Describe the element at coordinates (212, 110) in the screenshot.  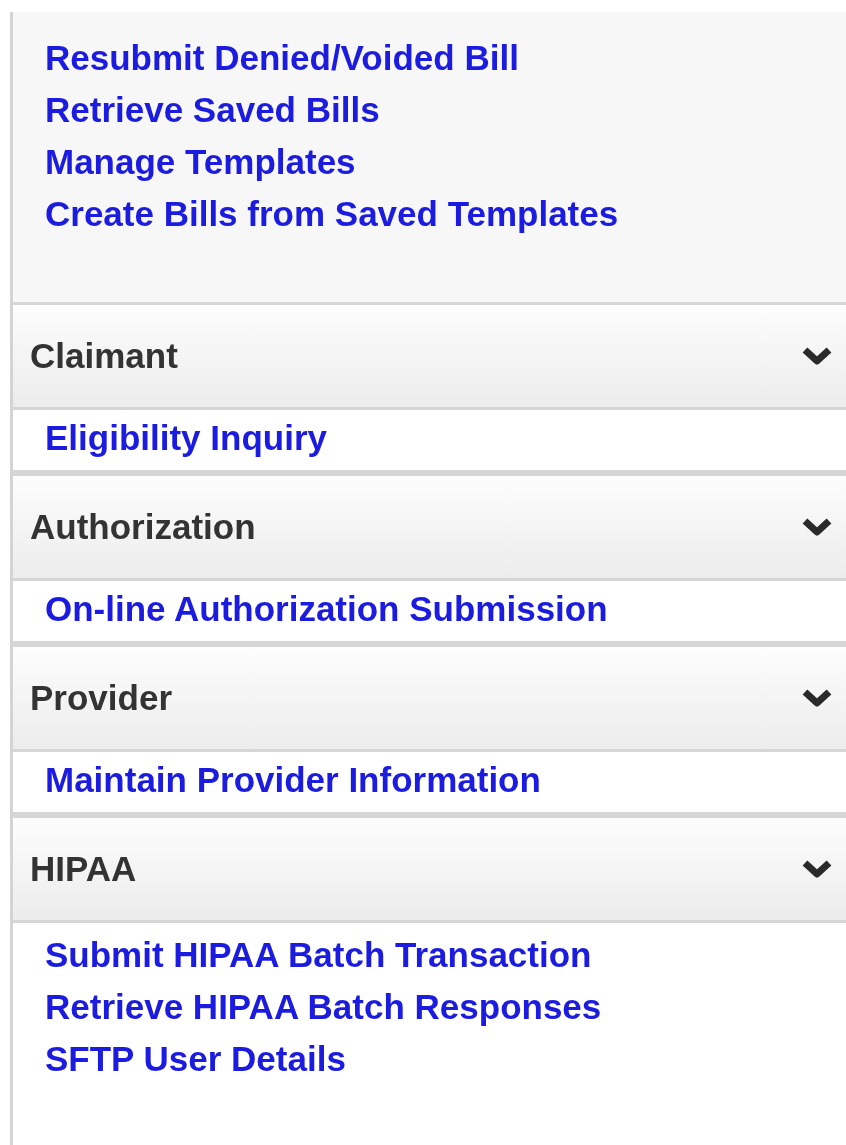
I see `menu-link: Retrieve Saved Bills` at that location.